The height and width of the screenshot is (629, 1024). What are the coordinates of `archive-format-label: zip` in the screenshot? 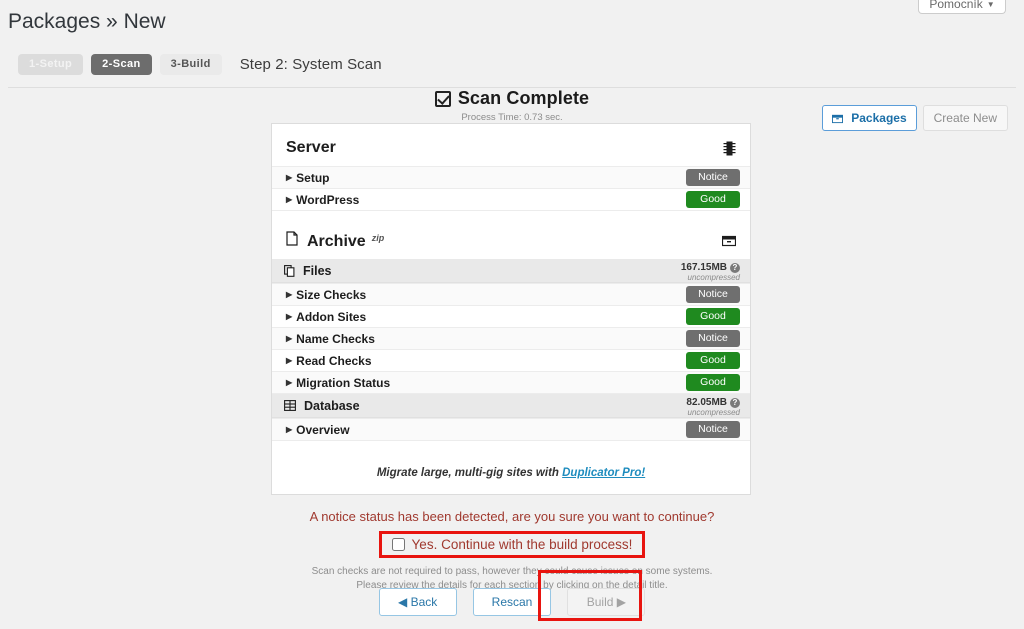 It's located at (378, 238).